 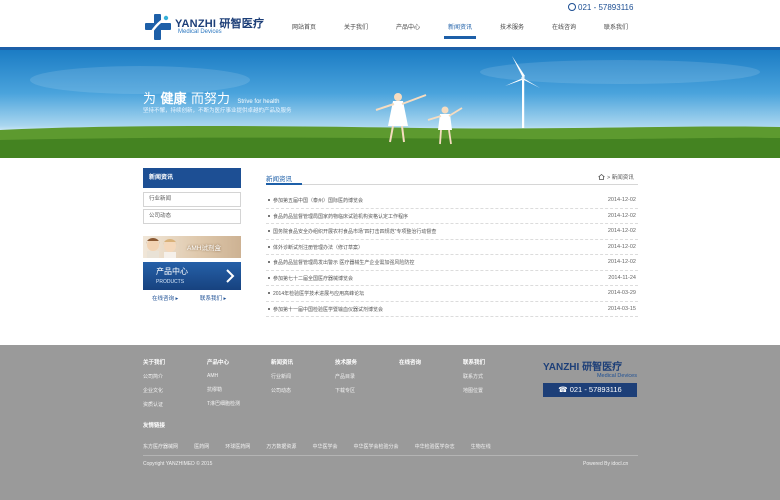 What do you see at coordinates (192, 178) in the screenshot?
I see `sidebar-title: 新闻资讯` at bounding box center [192, 178].